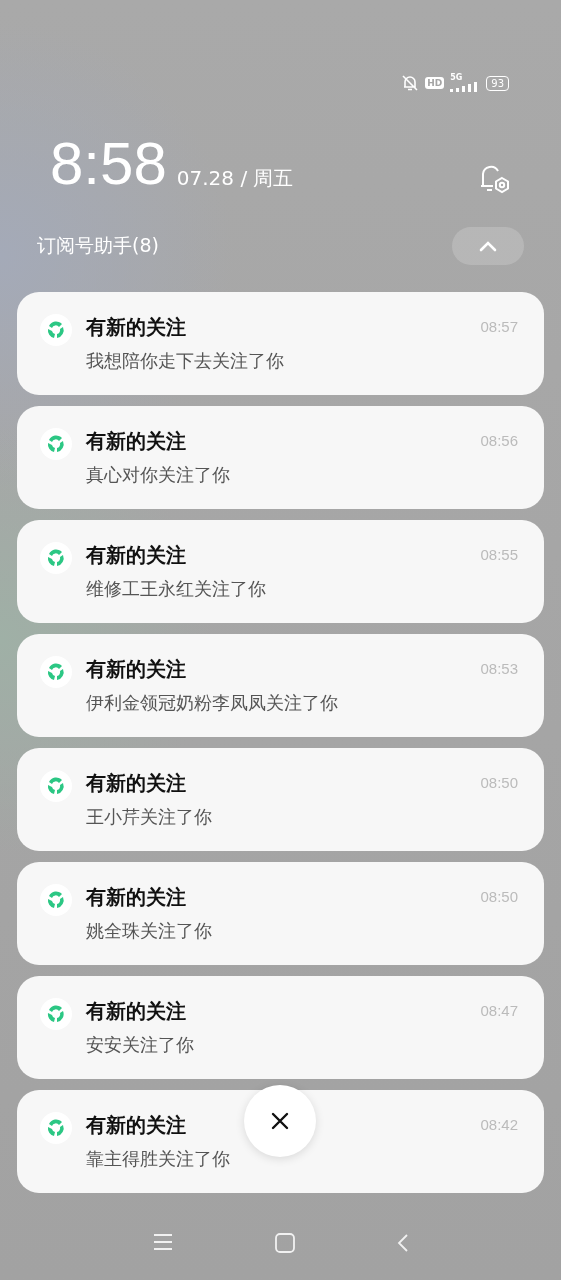 This screenshot has height=1280, width=561. What do you see at coordinates (140, 1045) in the screenshot?
I see `notification-body: 安安关注了你` at bounding box center [140, 1045].